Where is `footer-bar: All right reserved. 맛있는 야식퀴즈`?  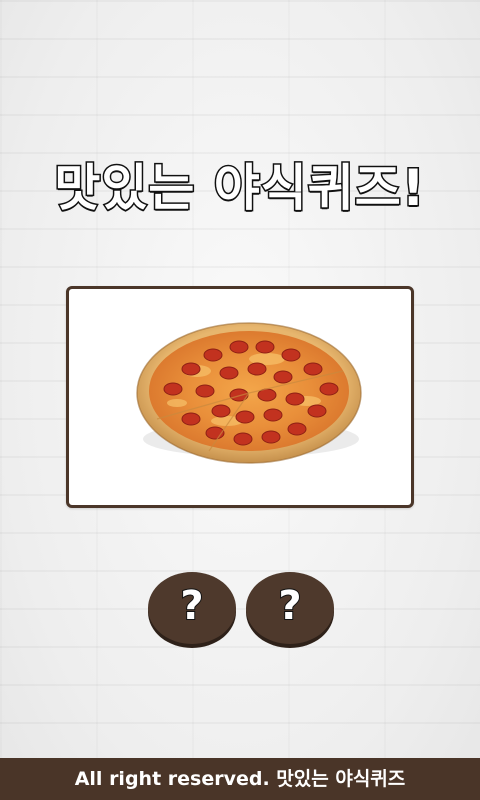
footer-bar: All right reserved. 맛있는 야식퀴즈 is located at coordinates (240, 779).